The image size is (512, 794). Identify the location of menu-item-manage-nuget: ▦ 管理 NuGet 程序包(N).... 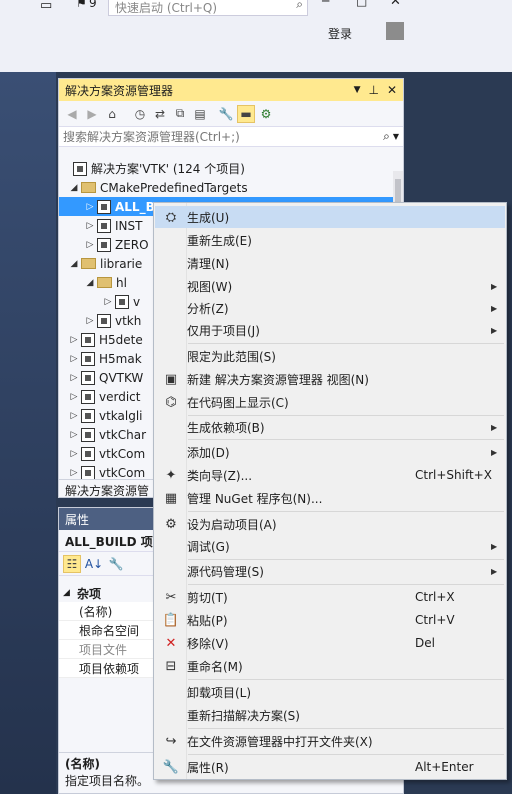
(330, 498).